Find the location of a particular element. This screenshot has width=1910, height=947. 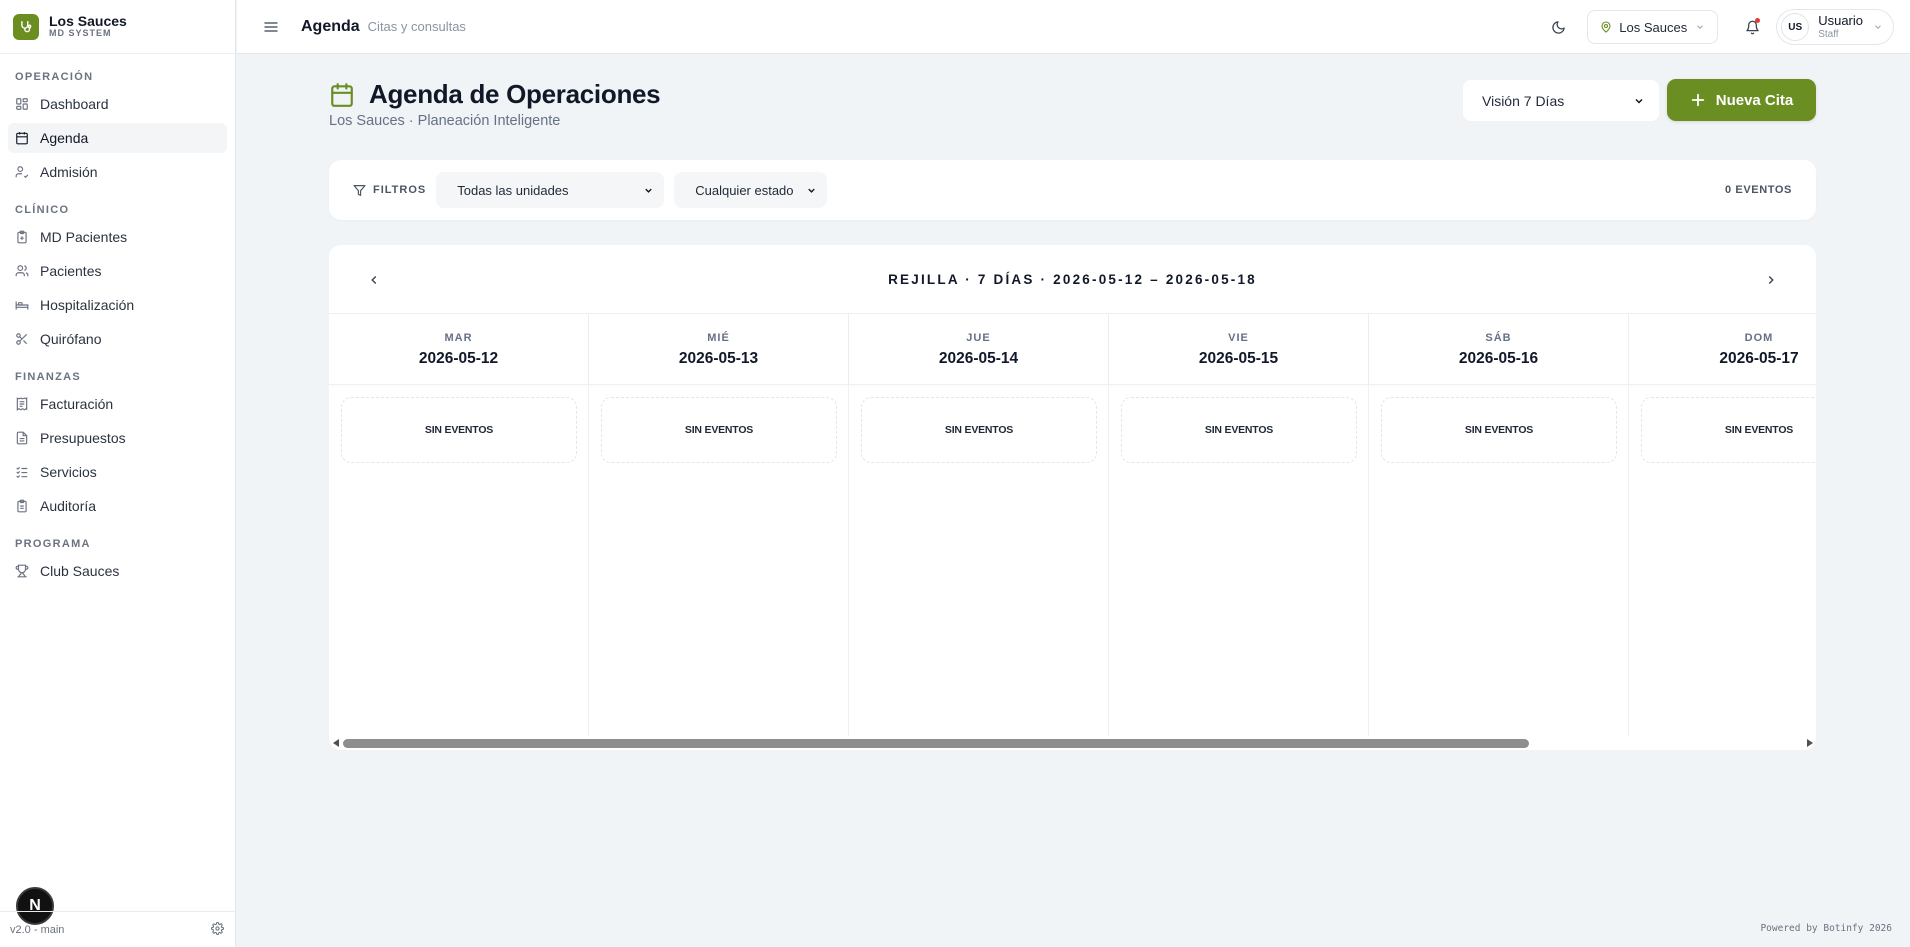

sidebar-item-auditoria: Auditoría is located at coordinates (117, 506).